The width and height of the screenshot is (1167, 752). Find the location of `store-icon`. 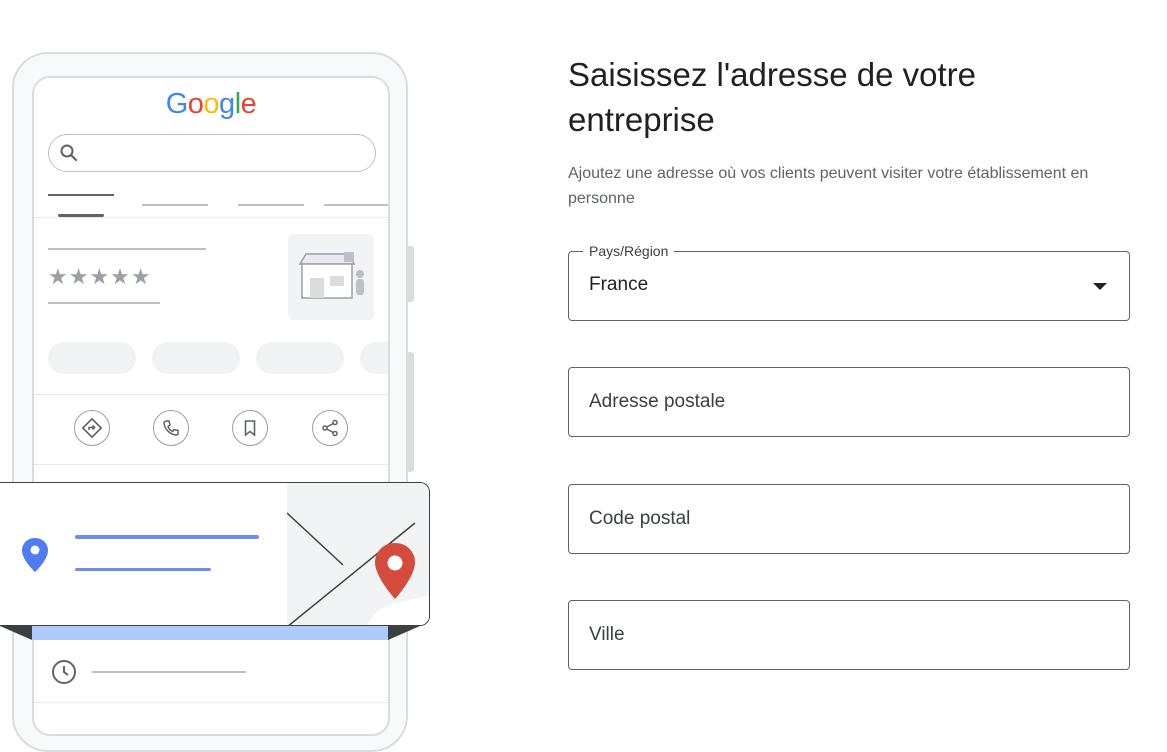

store-icon is located at coordinates (331, 275).